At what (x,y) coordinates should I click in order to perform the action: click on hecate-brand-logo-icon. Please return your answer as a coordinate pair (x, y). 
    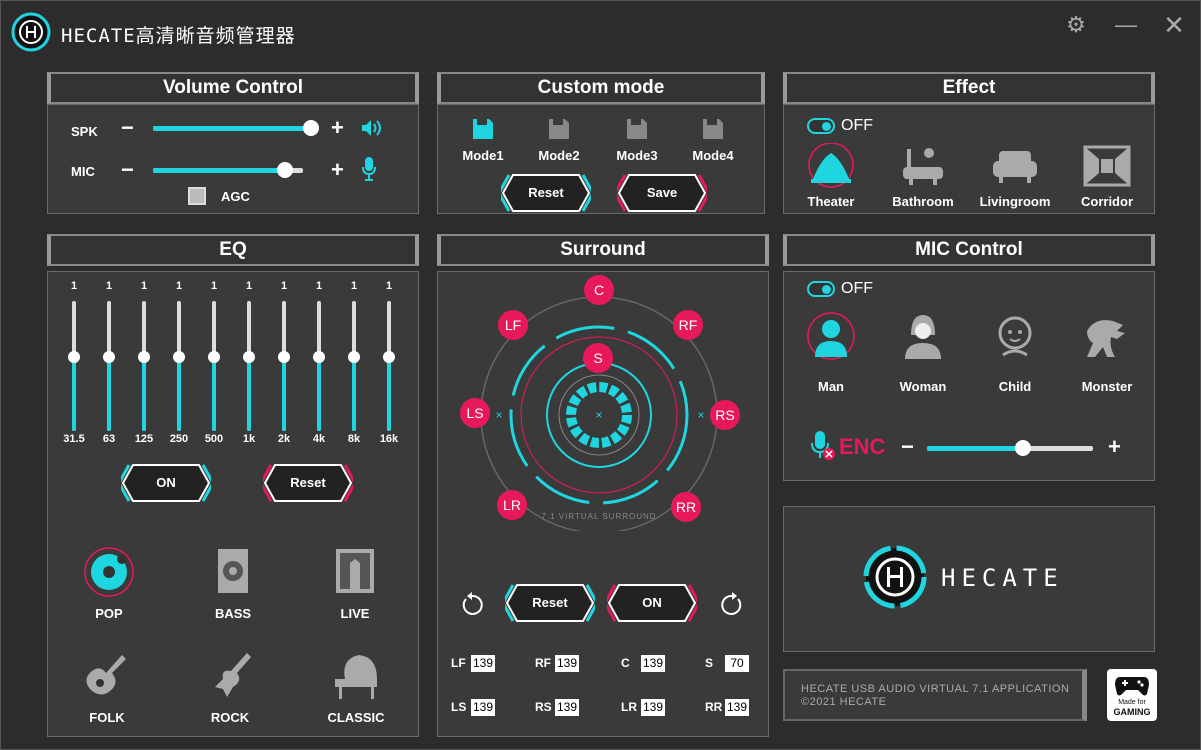
    Looking at the image, I should click on (895, 577).